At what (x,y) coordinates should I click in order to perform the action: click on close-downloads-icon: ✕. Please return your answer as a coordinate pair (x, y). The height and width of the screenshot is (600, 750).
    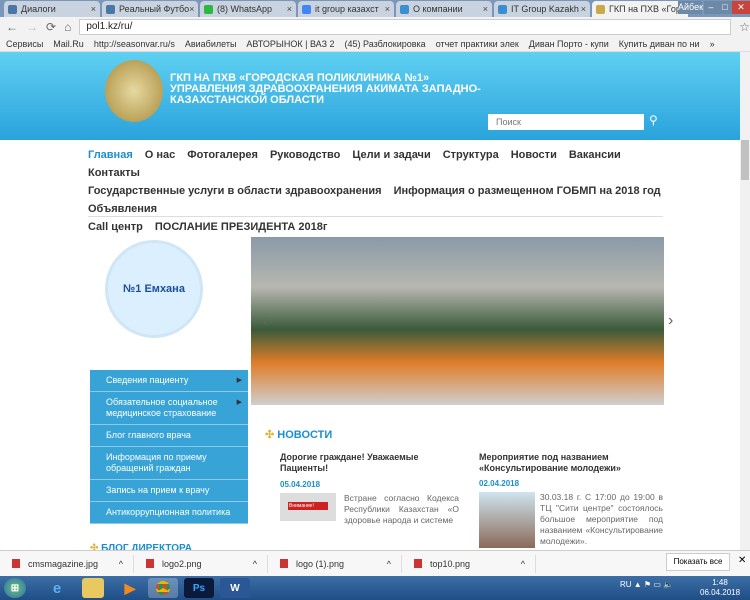
    Looking at the image, I should click on (742, 560).